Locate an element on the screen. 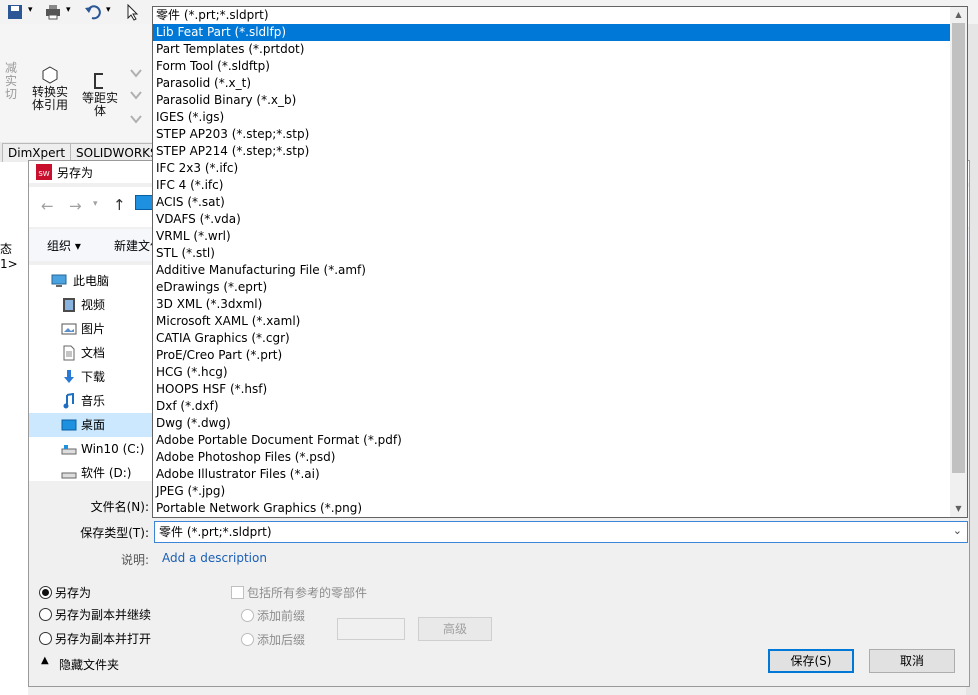 The height and width of the screenshot is (695, 978). dialog-title: 另存为 is located at coordinates (75, 173).